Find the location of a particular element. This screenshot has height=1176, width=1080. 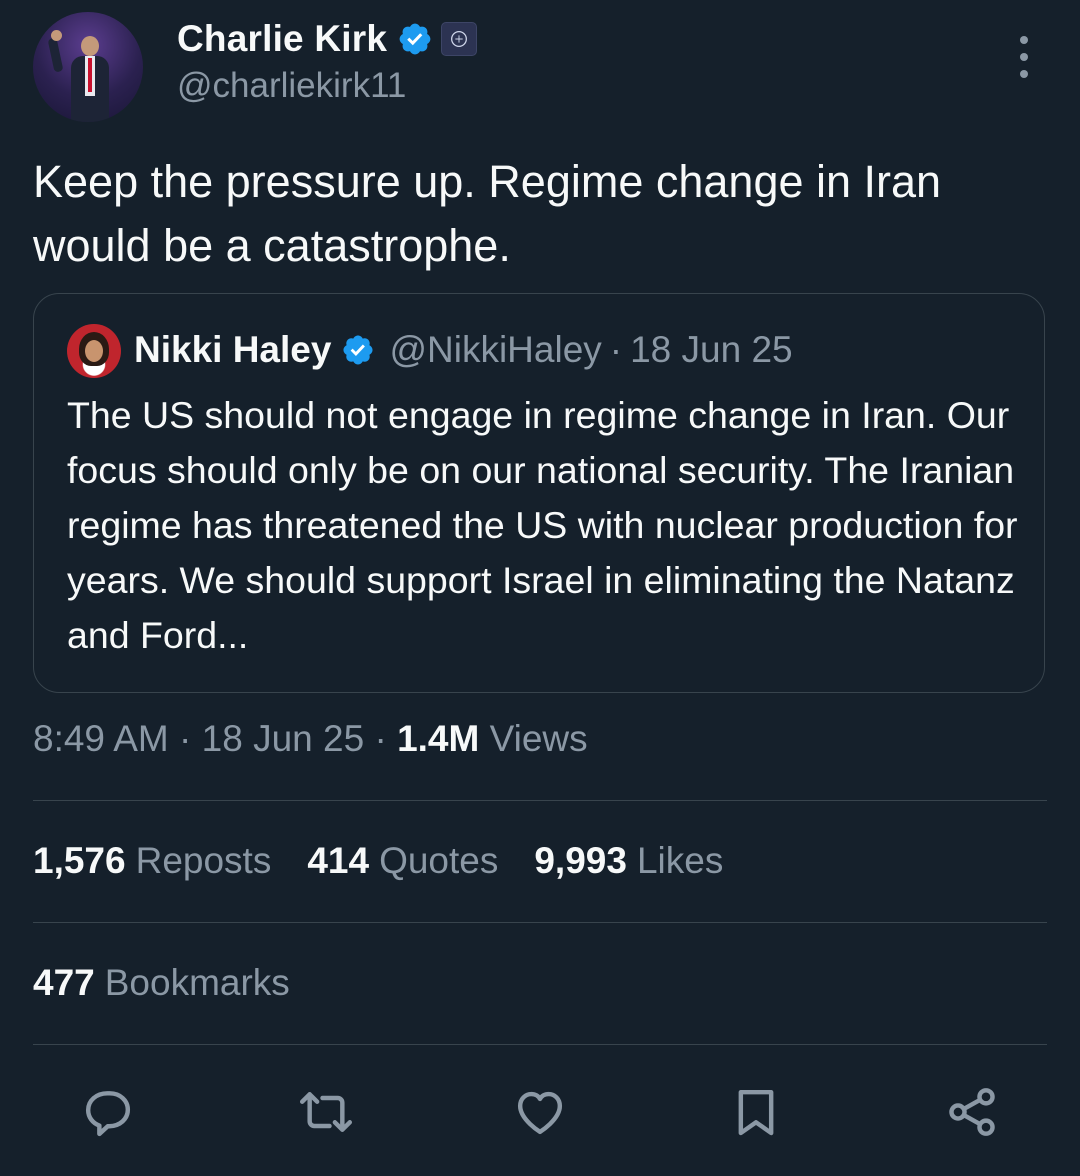

views-count: 1.4M is located at coordinates (438, 738).